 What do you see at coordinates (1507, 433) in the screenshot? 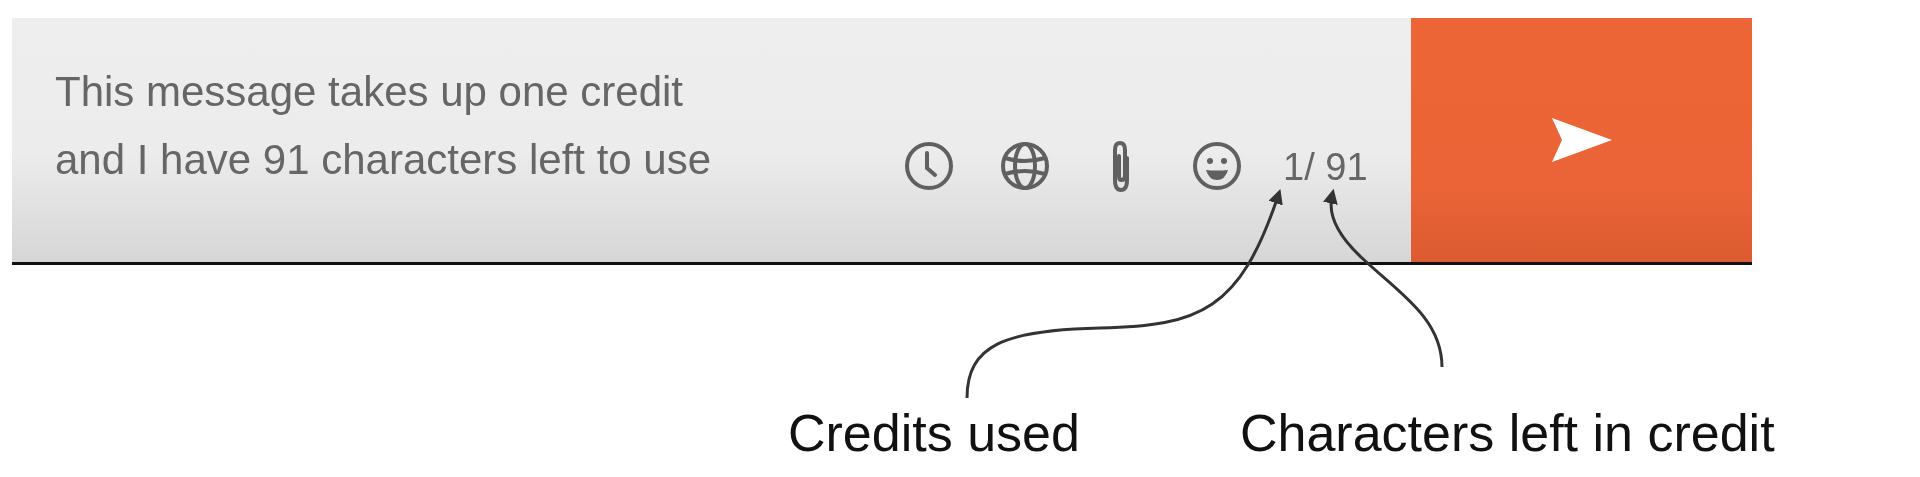
I see `annotation-label: Characters left in credit` at bounding box center [1507, 433].